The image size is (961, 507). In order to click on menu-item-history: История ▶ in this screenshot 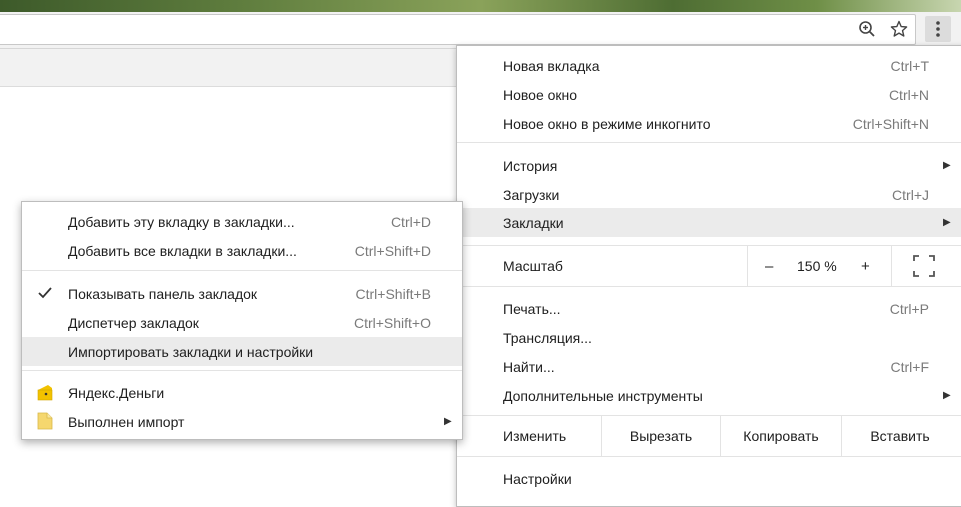, I will do `click(709, 165)`.